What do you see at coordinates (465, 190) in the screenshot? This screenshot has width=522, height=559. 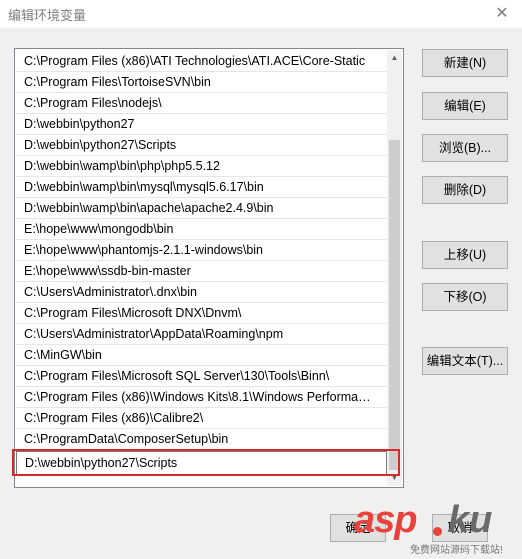 I see `delete-button: 删除(D)` at bounding box center [465, 190].